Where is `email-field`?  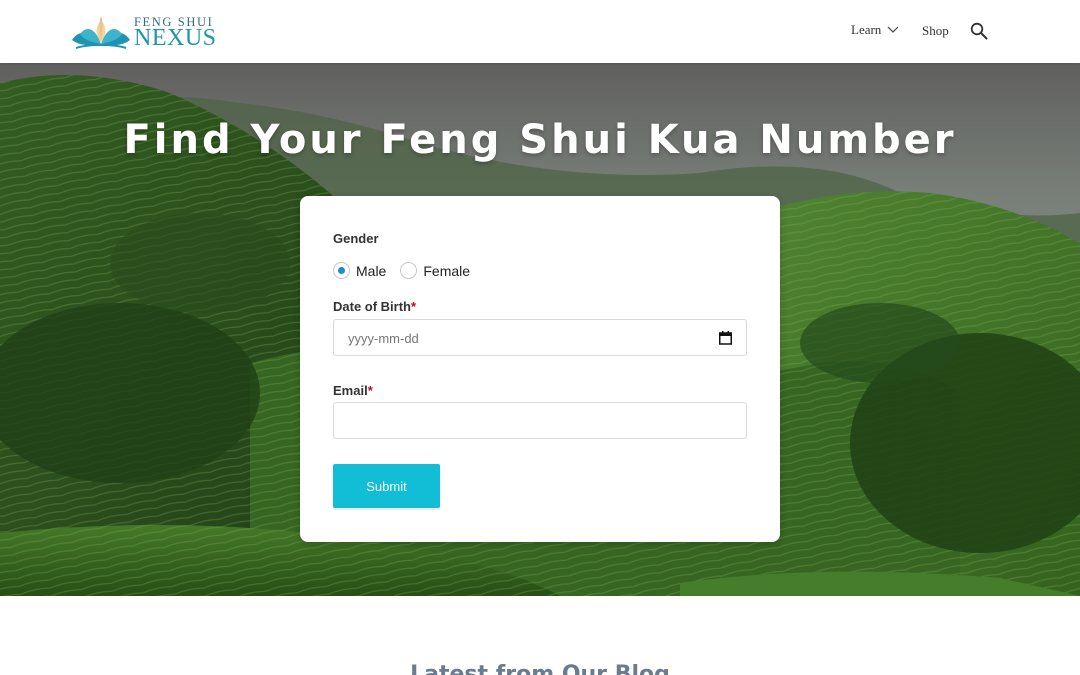 email-field is located at coordinates (540, 420).